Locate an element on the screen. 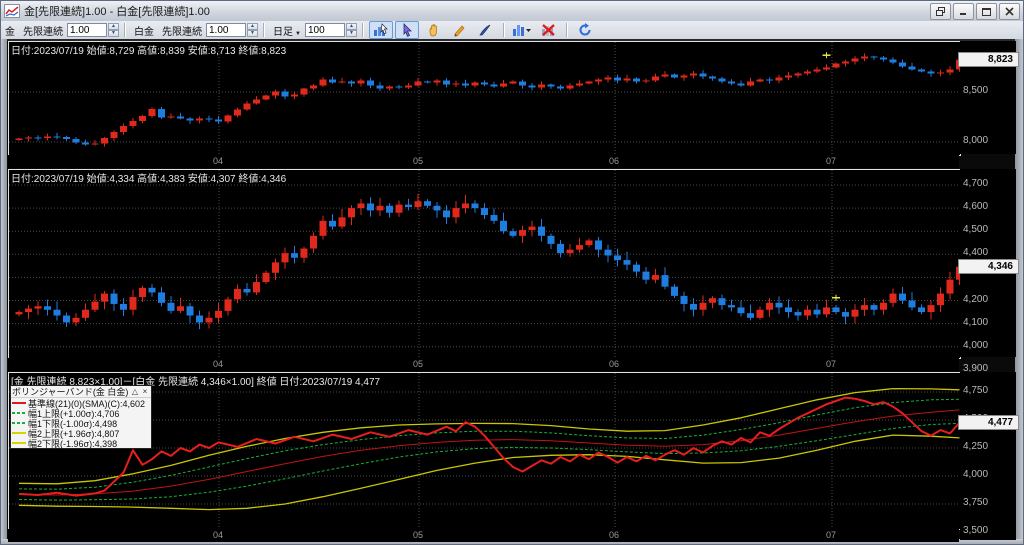 Image resolution: width=1024 pixels, height=545 pixels. y-axis-label: 4,700 is located at coordinates (976, 183).